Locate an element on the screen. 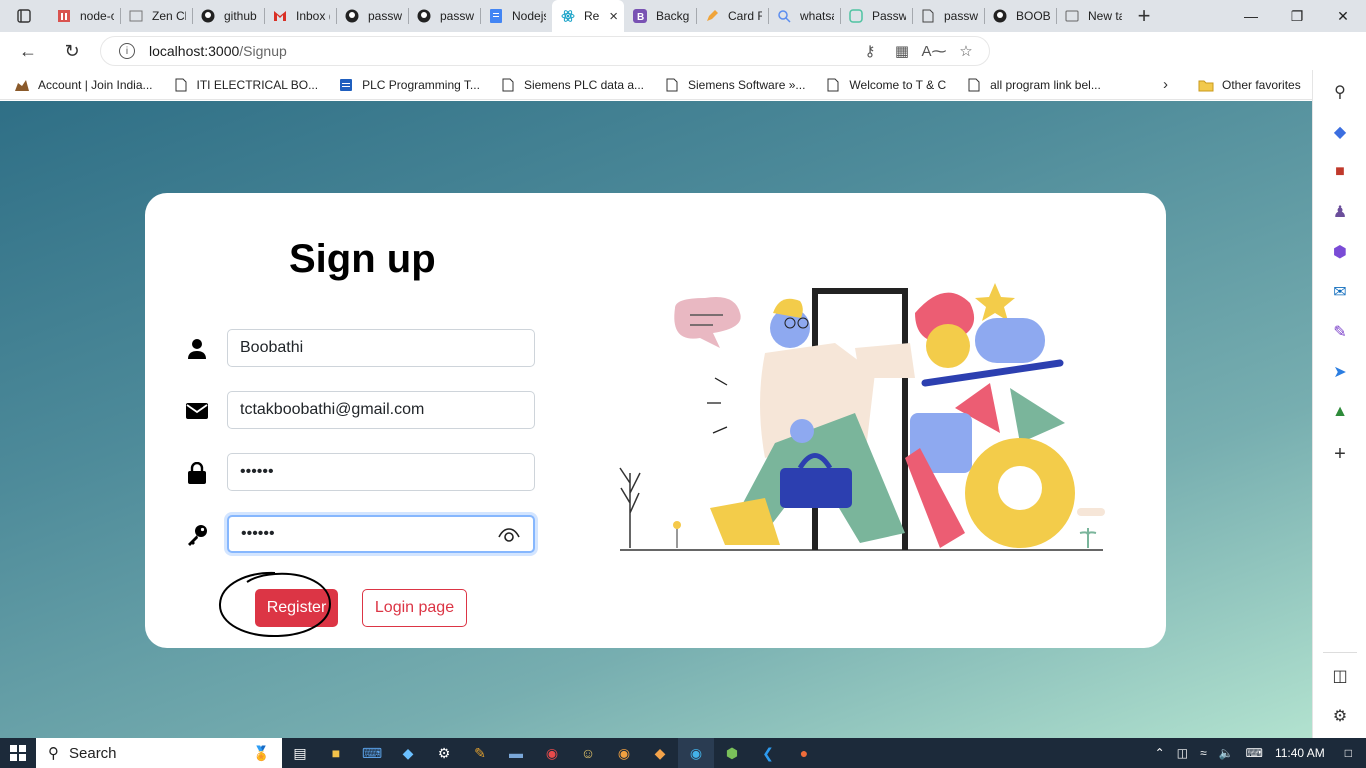  microsoft365-icon: ⬢ is located at coordinates (1340, 252).